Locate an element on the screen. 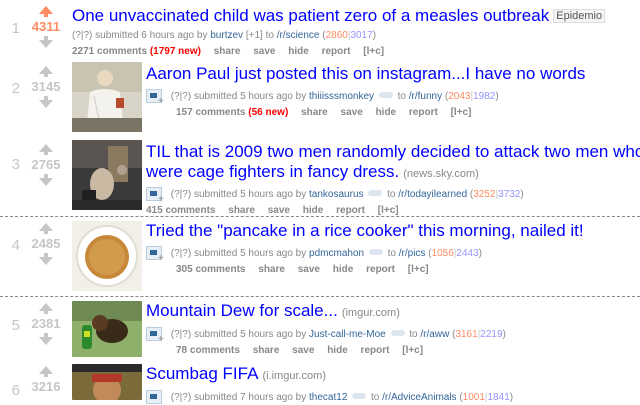 Image resolution: width=640 pixels, height=405 pixels. comments-link: 415 comments is located at coordinates (180, 210).